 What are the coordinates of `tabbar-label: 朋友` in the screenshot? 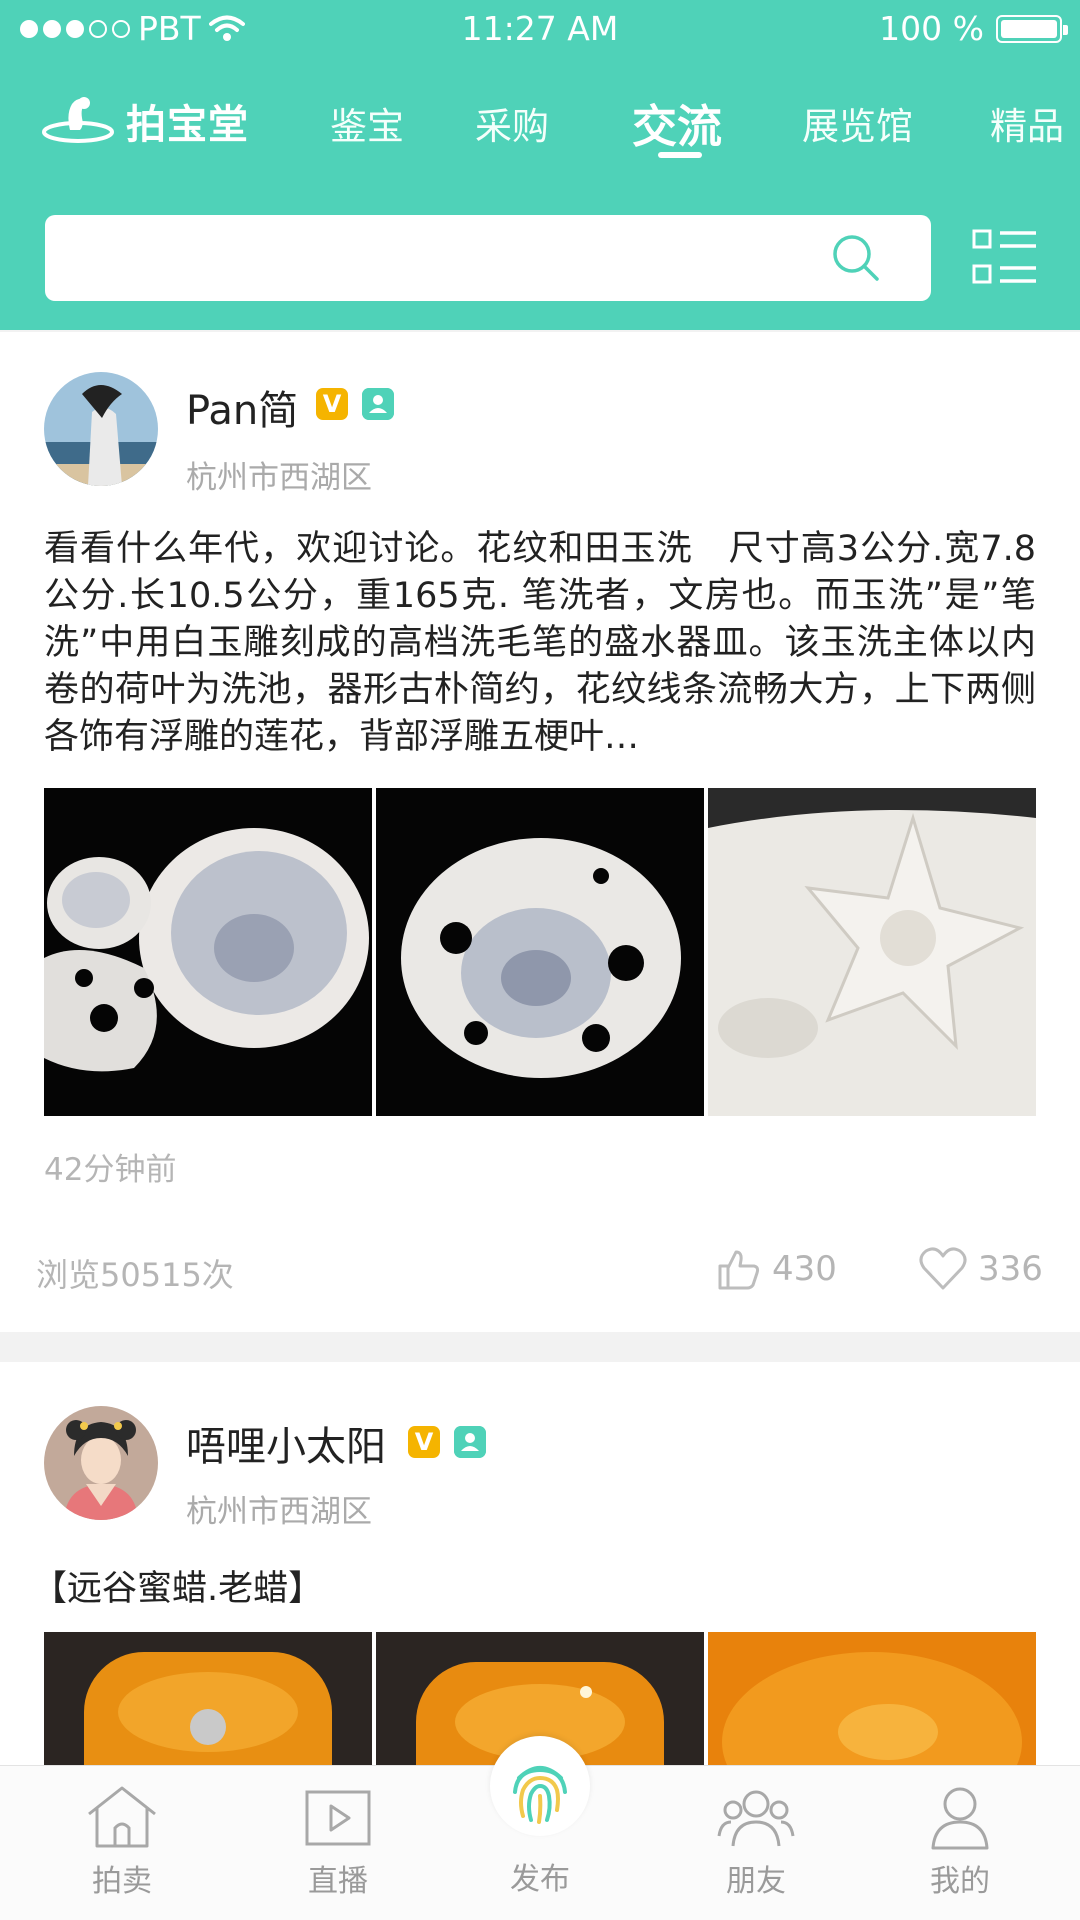 It's located at (756, 1881).